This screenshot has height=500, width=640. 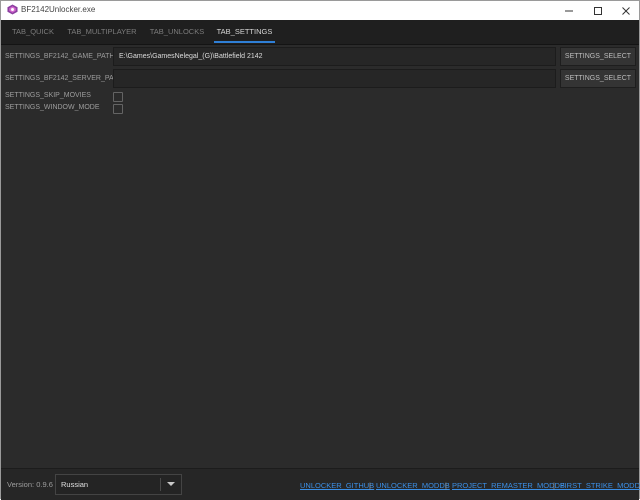 What do you see at coordinates (177, 32) in the screenshot?
I see `tab-unlocks: TAB_UNLOCKS` at bounding box center [177, 32].